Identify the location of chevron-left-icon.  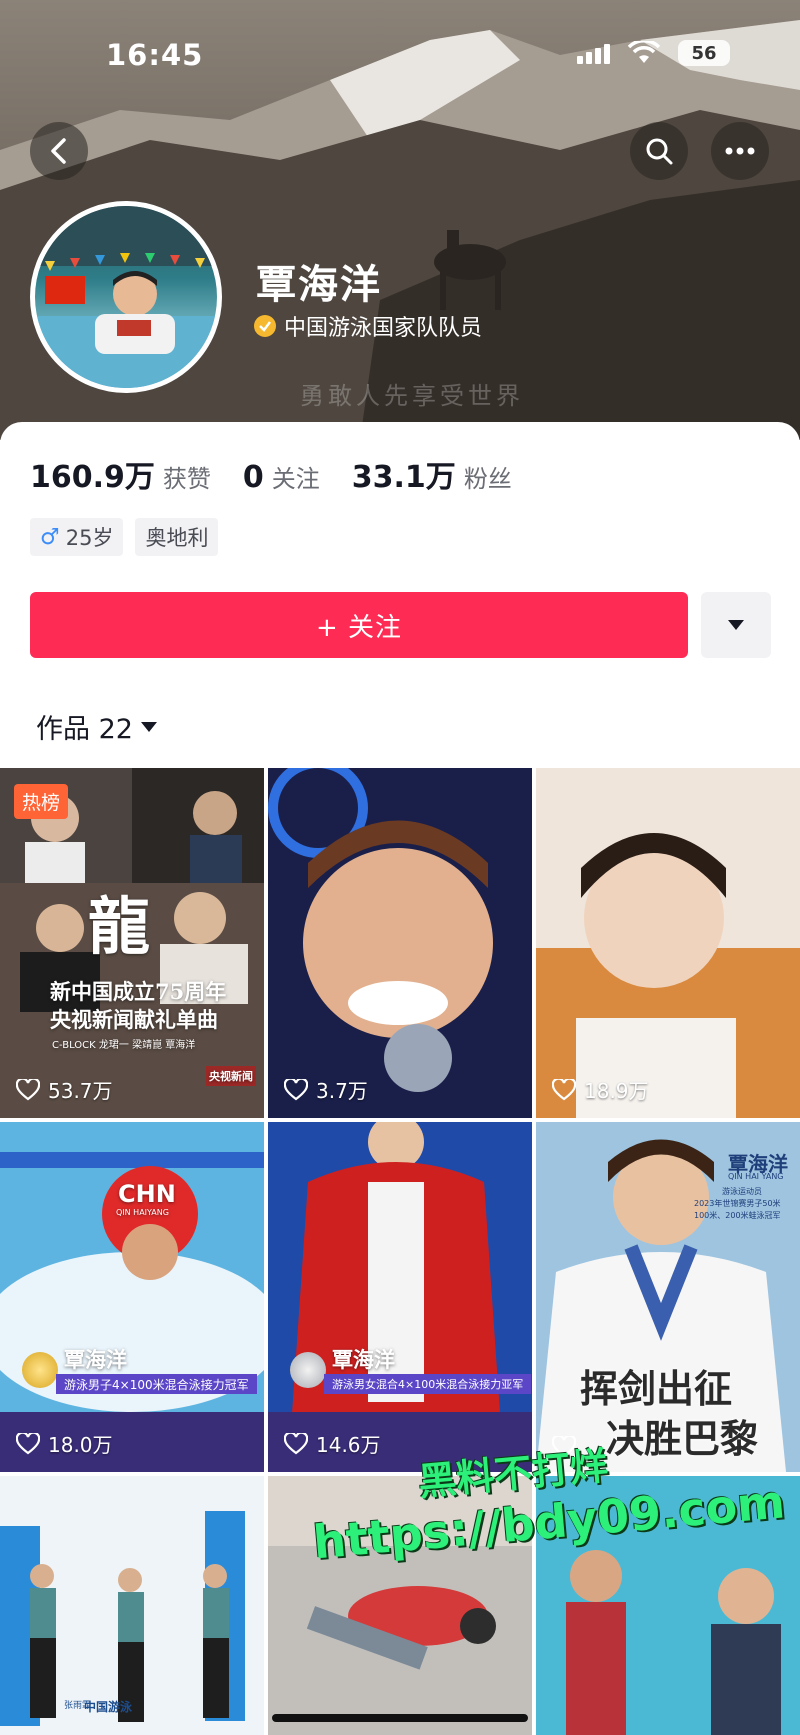
(58, 151).